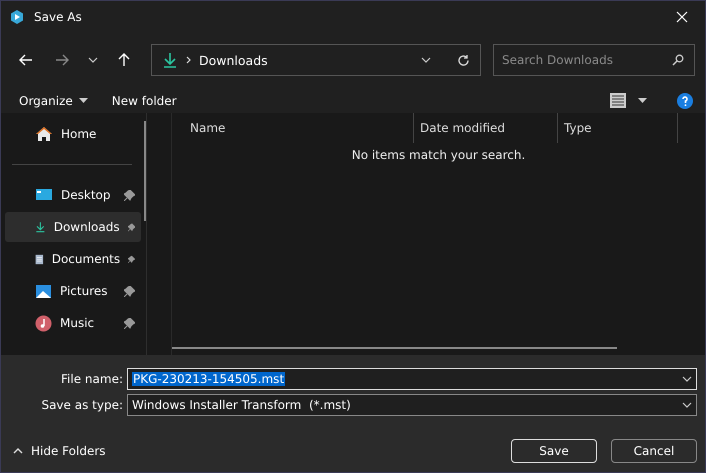  What do you see at coordinates (124, 60) in the screenshot?
I see `arrow-up-icon` at bounding box center [124, 60].